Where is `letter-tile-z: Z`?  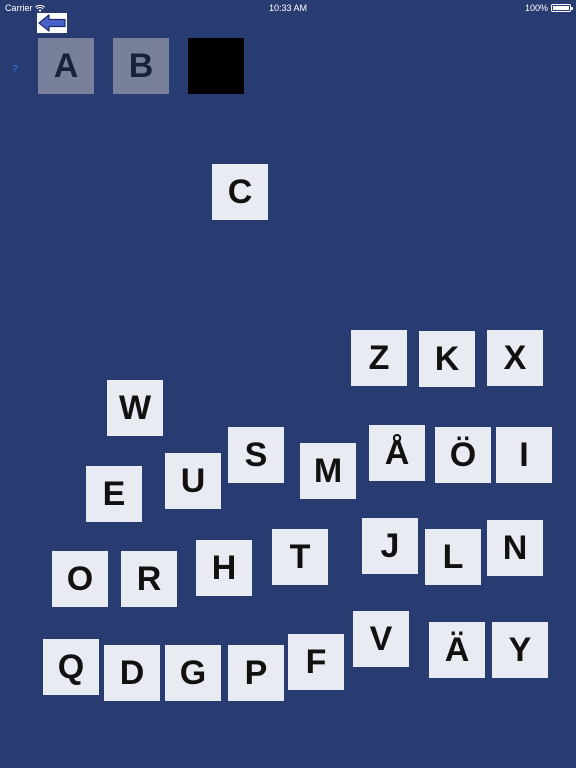
letter-tile-z: Z is located at coordinates (379, 358).